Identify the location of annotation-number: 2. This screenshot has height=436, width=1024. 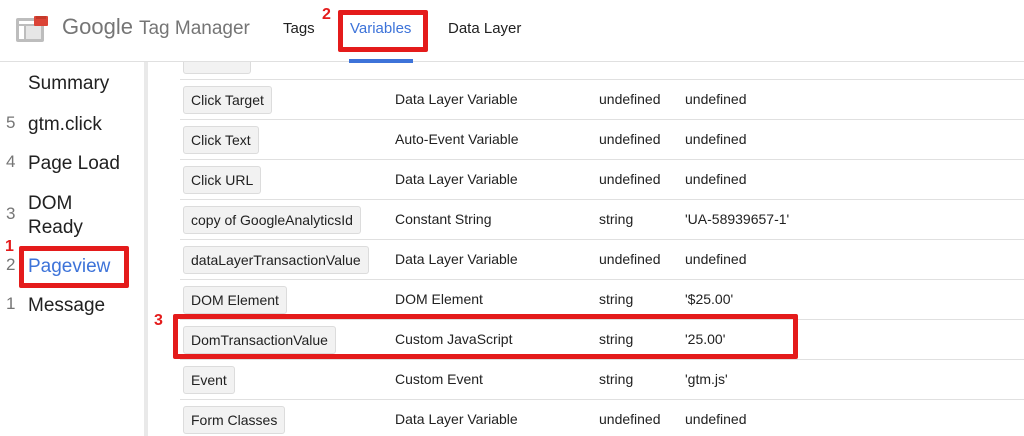
(326, 14).